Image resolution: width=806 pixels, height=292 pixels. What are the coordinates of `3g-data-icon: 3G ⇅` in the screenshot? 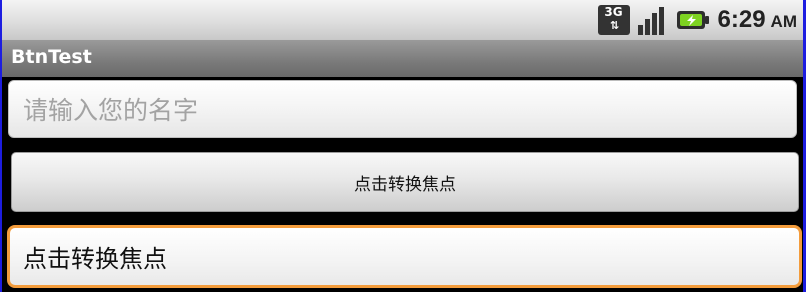 It's located at (613, 20).